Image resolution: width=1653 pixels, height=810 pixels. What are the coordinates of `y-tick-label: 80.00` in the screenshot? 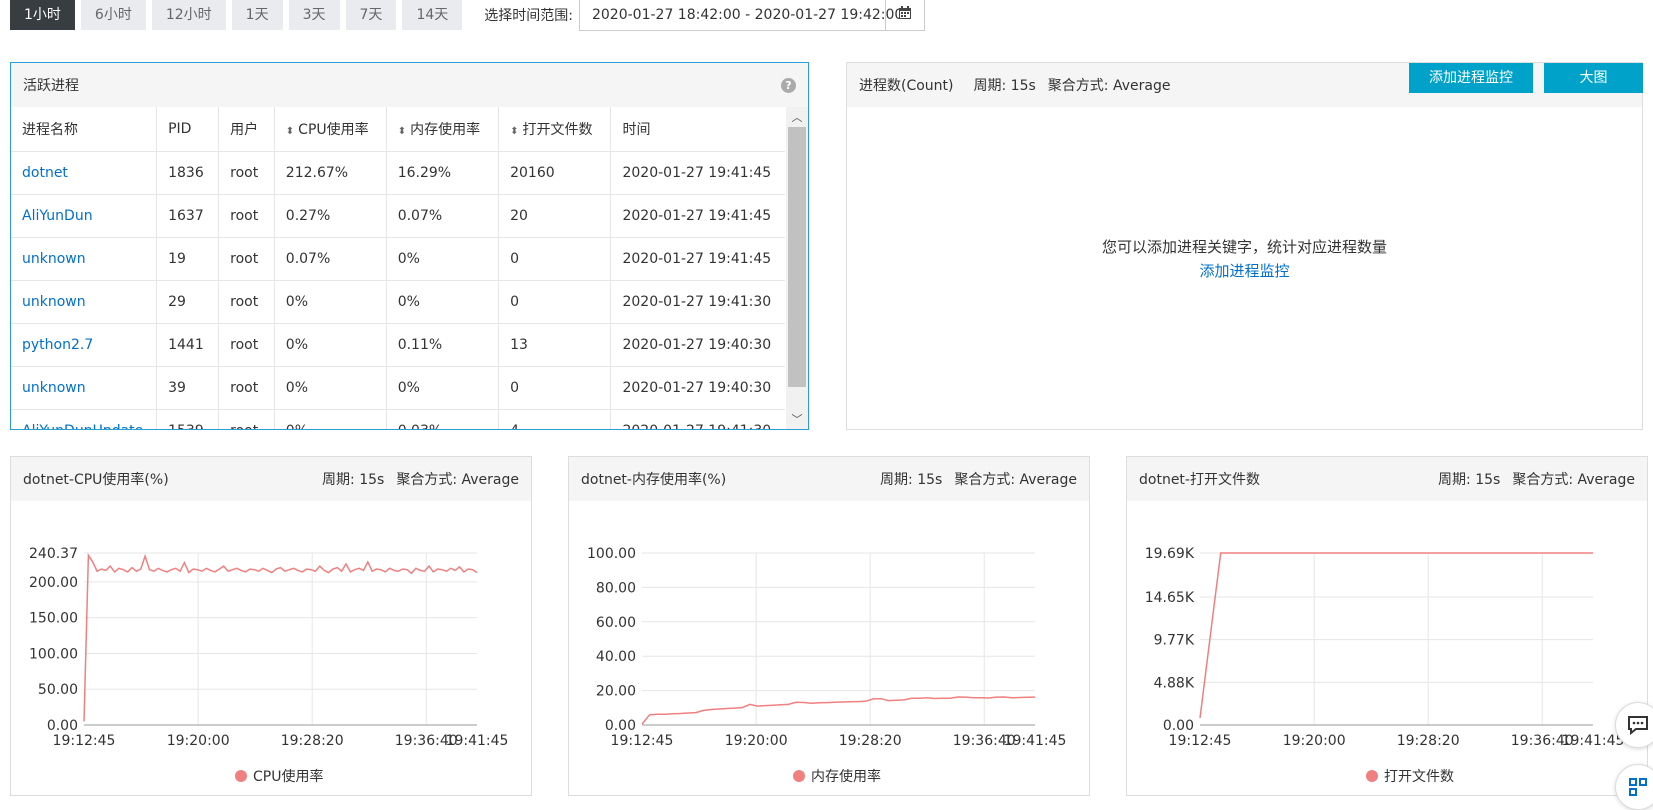 It's located at (616, 588).